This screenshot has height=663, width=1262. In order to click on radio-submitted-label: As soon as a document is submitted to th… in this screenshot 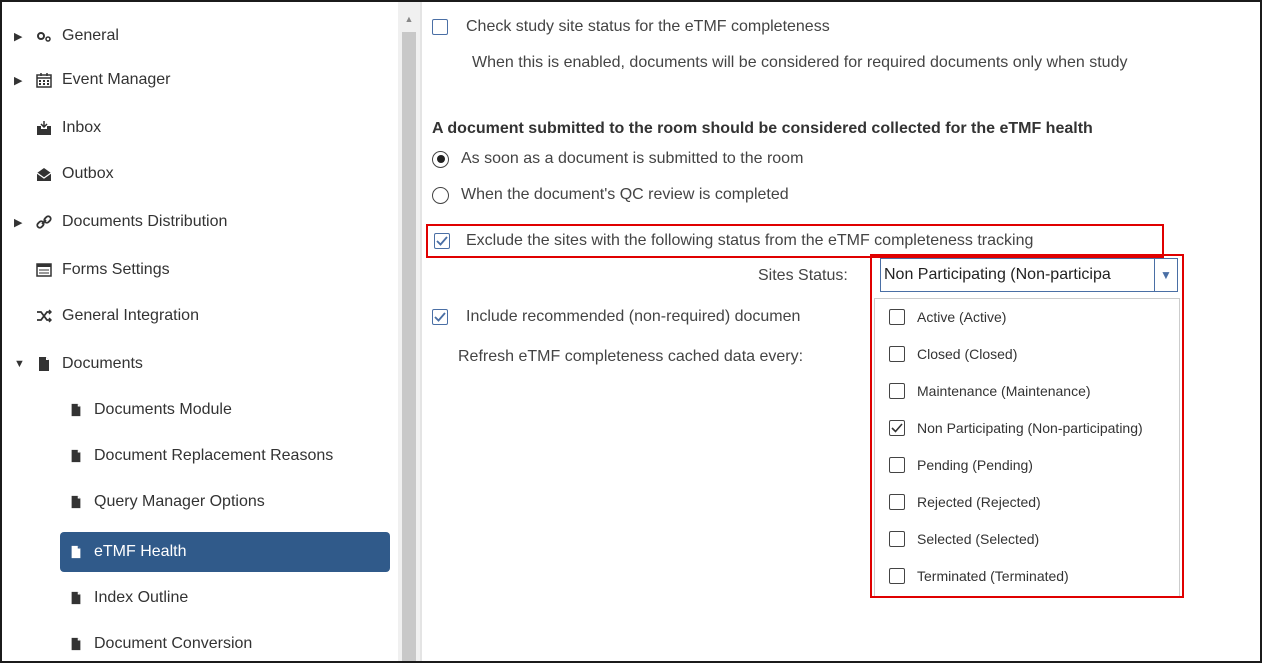, I will do `click(632, 158)`.